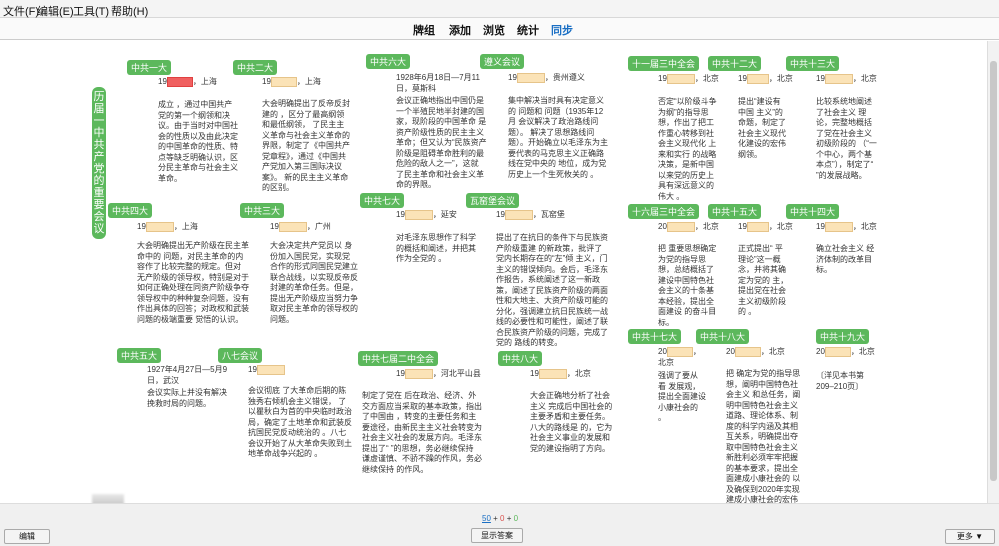  I want to click on s15-body: 会议实际上并没有解决挽救时局的问题。, so click(187, 398).